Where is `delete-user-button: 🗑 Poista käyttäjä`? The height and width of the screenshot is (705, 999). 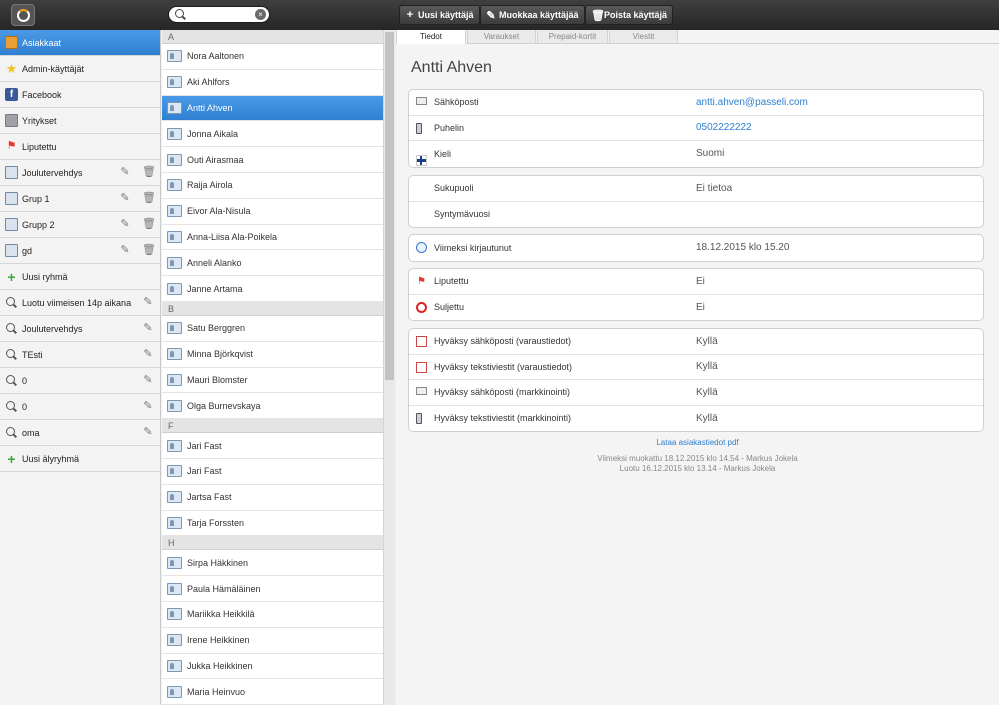
delete-user-button: 🗑 Poista käyttäjä is located at coordinates (629, 15).